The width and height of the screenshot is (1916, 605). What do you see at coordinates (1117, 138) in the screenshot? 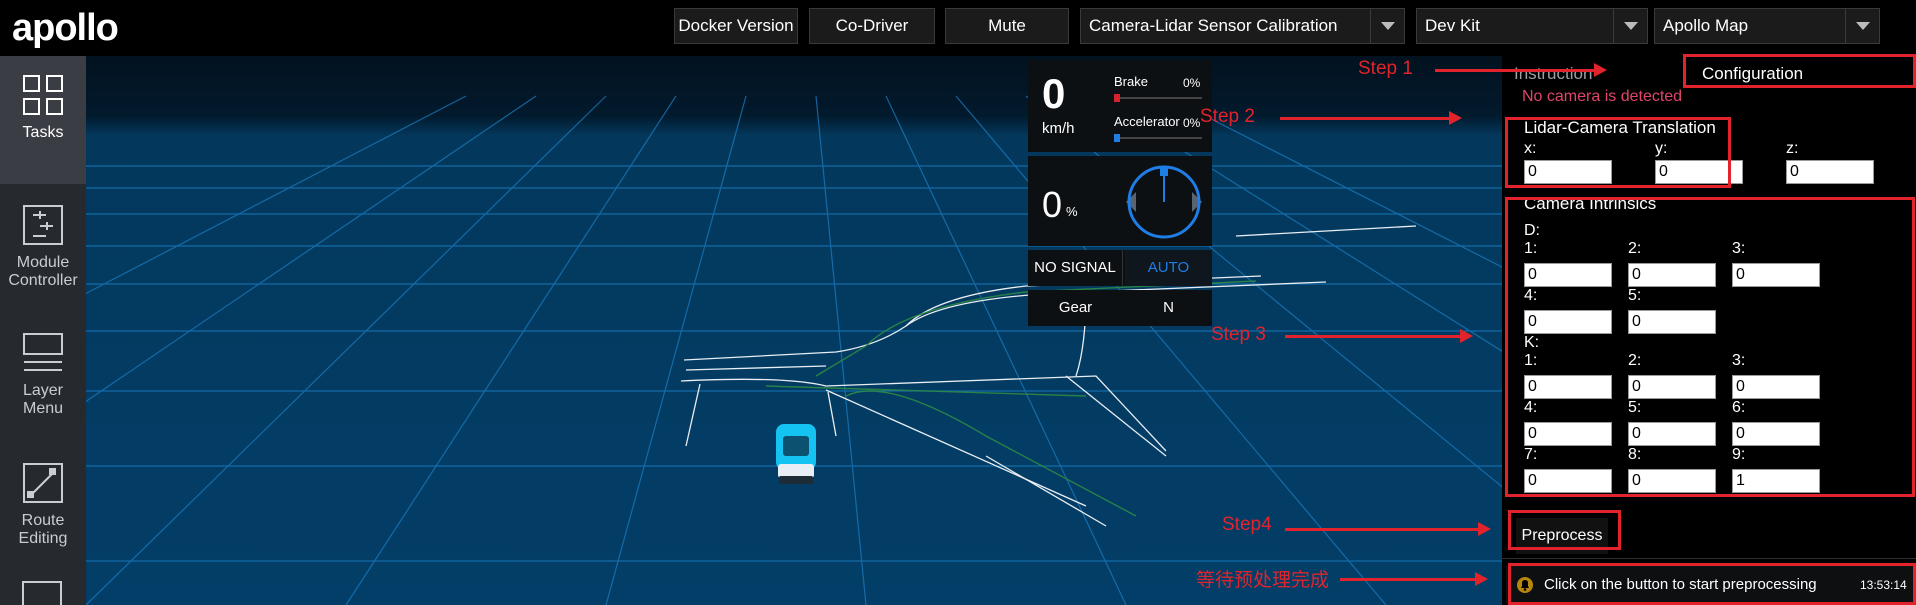
I see `accelerator-bar-fill` at bounding box center [1117, 138].